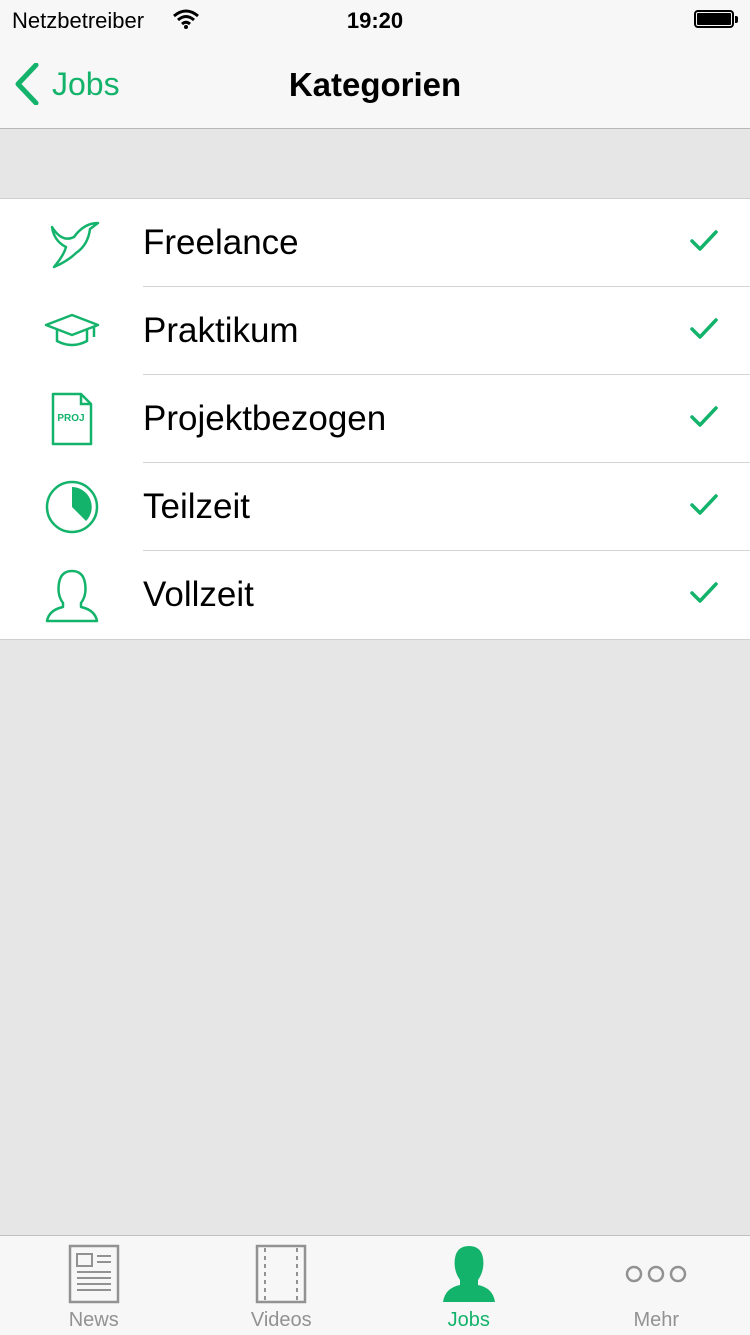 Image resolution: width=750 pixels, height=1335 pixels. I want to click on page-title: Kategorien, so click(375, 85).